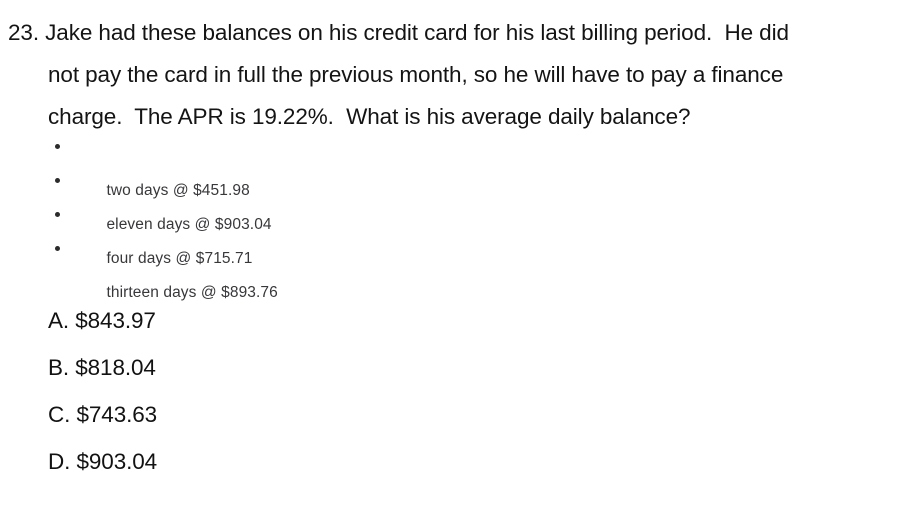 The height and width of the screenshot is (511, 906). I want to click on answer-choice-a: A. $843.97, so click(248, 329).